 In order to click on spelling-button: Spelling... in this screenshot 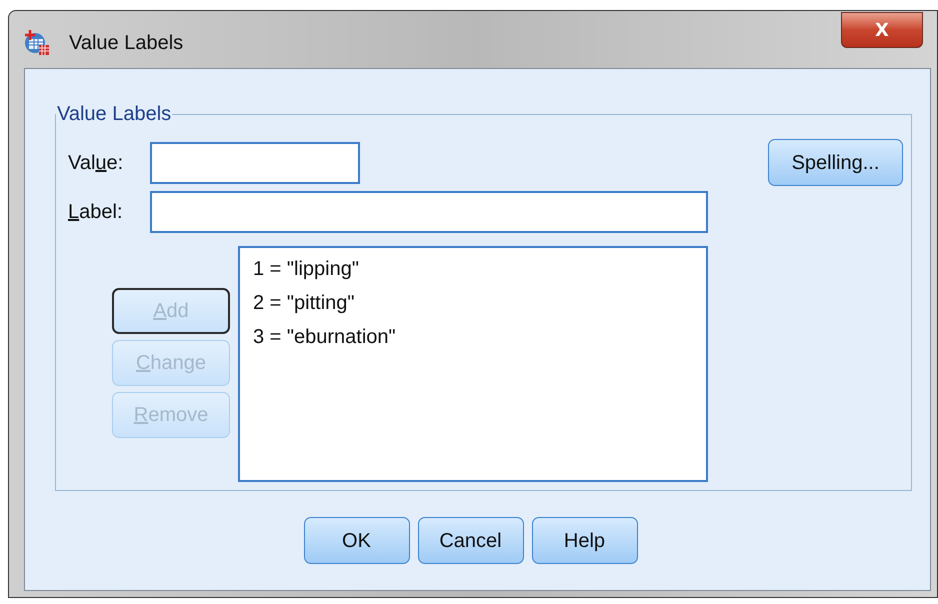, I will do `click(835, 162)`.